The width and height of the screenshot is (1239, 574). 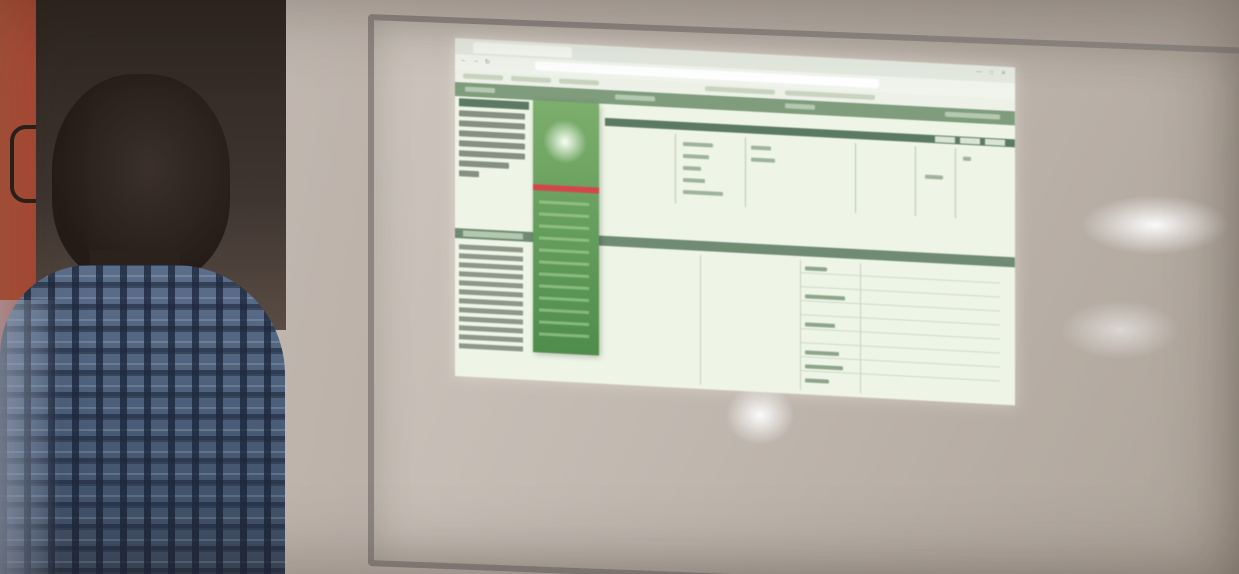 What do you see at coordinates (566, 189) in the screenshot?
I see `dropdown-selected-item` at bounding box center [566, 189].